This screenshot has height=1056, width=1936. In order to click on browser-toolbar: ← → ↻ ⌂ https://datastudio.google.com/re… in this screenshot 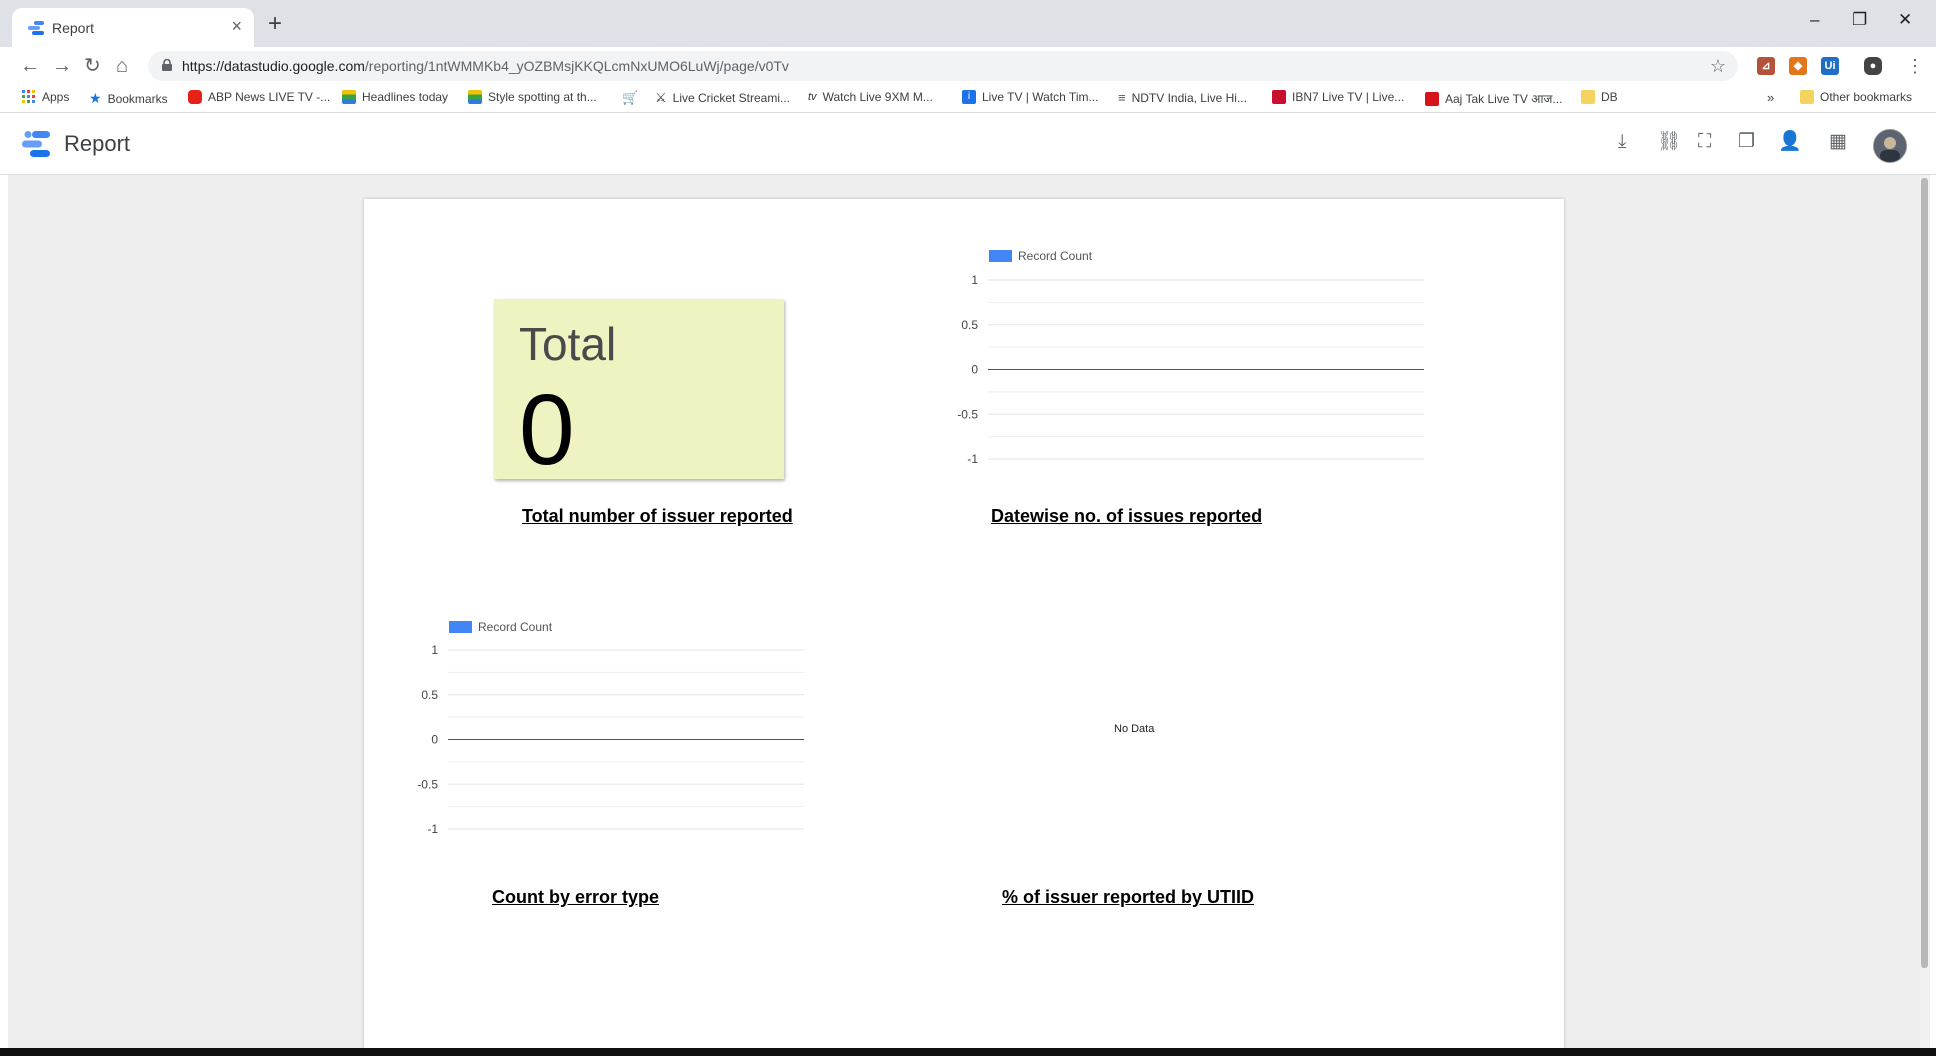, I will do `click(968, 66)`.